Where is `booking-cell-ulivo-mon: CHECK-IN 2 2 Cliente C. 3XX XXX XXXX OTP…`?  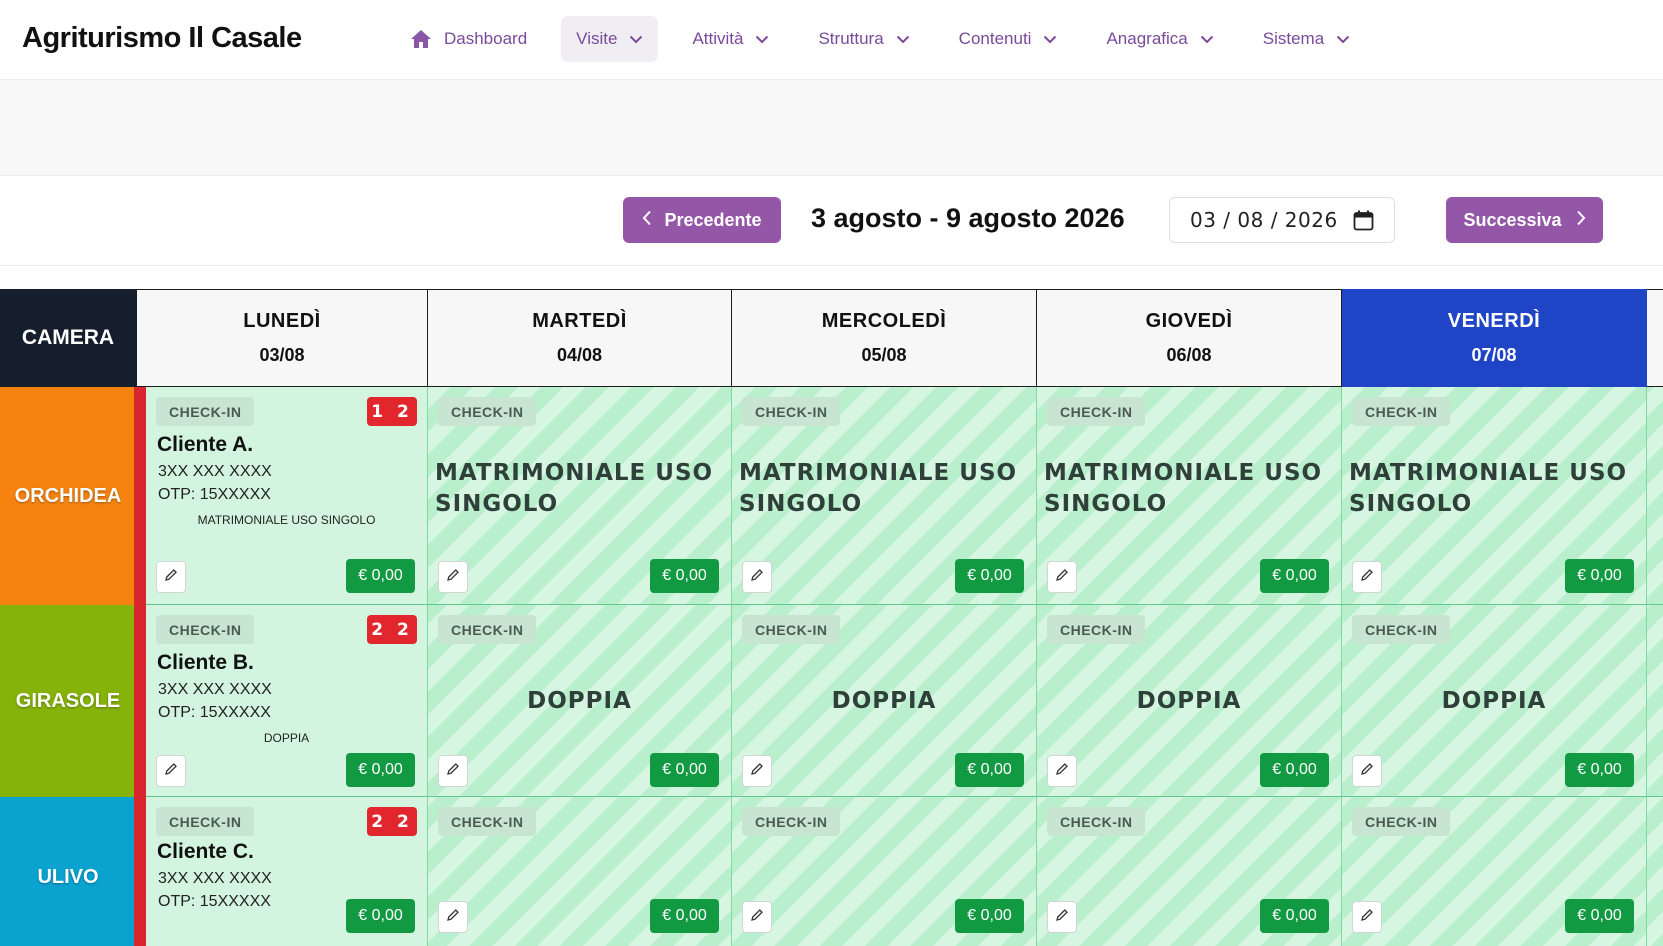 booking-cell-ulivo-mon: CHECK-IN 2 2 Cliente C. 3XX XXX XXXX OTP… is located at coordinates (287, 871).